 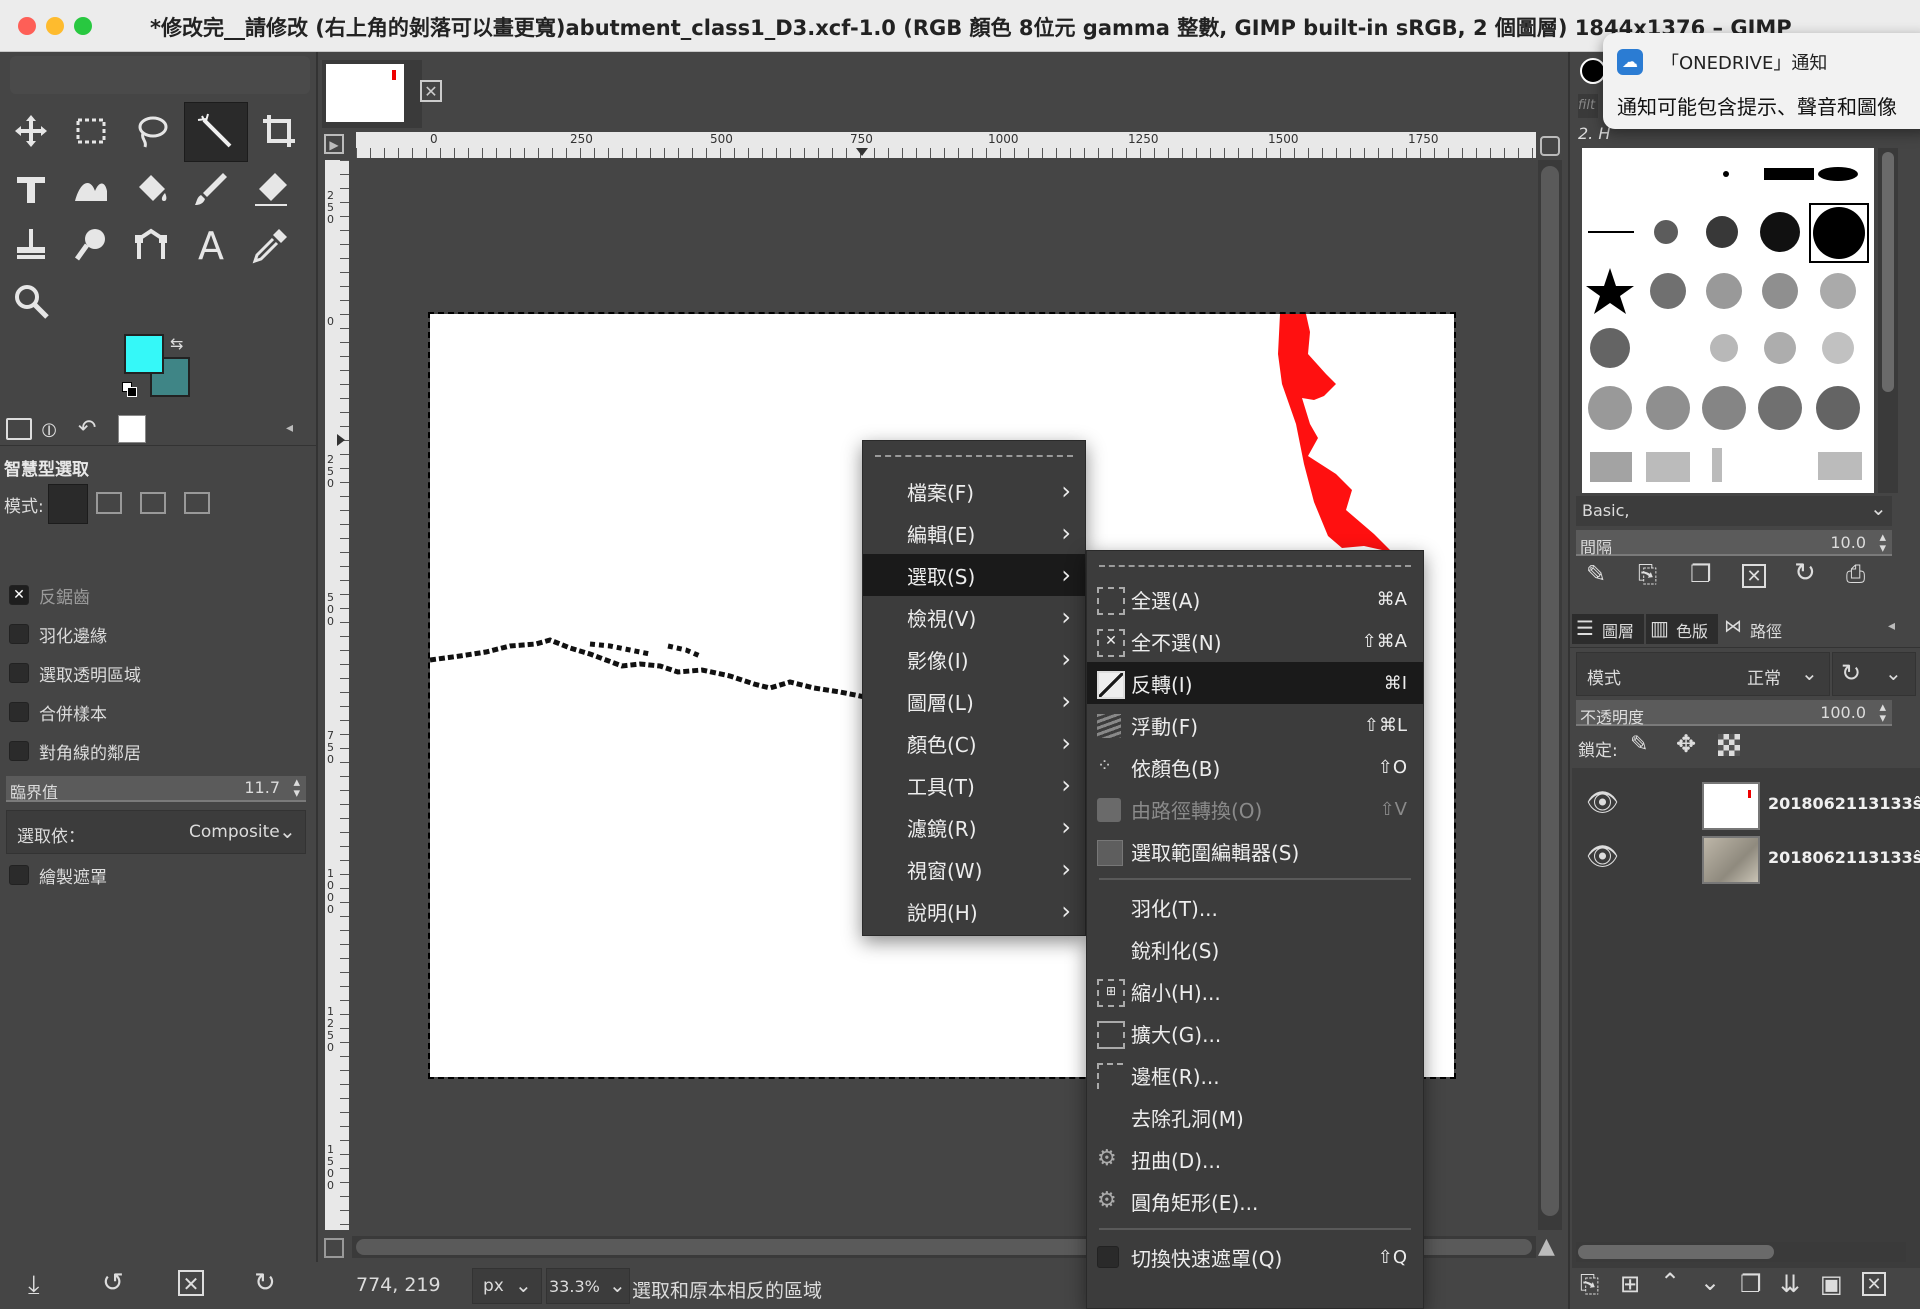 What do you see at coordinates (974, 491) in the screenshot?
I see `menu-item-file: 檔案(F) ›` at bounding box center [974, 491].